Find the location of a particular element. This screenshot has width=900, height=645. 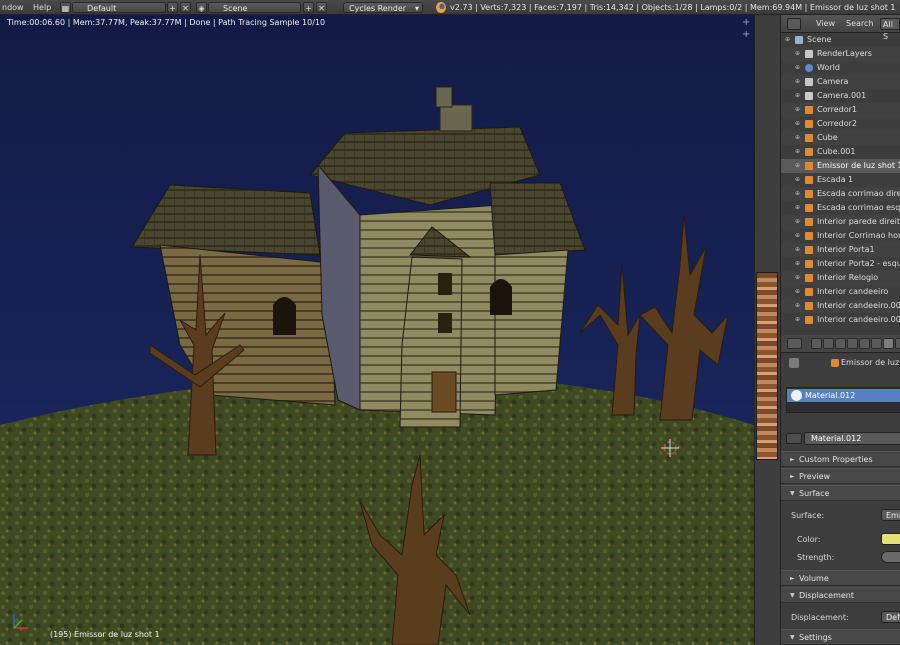

render-tab is located at coordinates (816, 343).